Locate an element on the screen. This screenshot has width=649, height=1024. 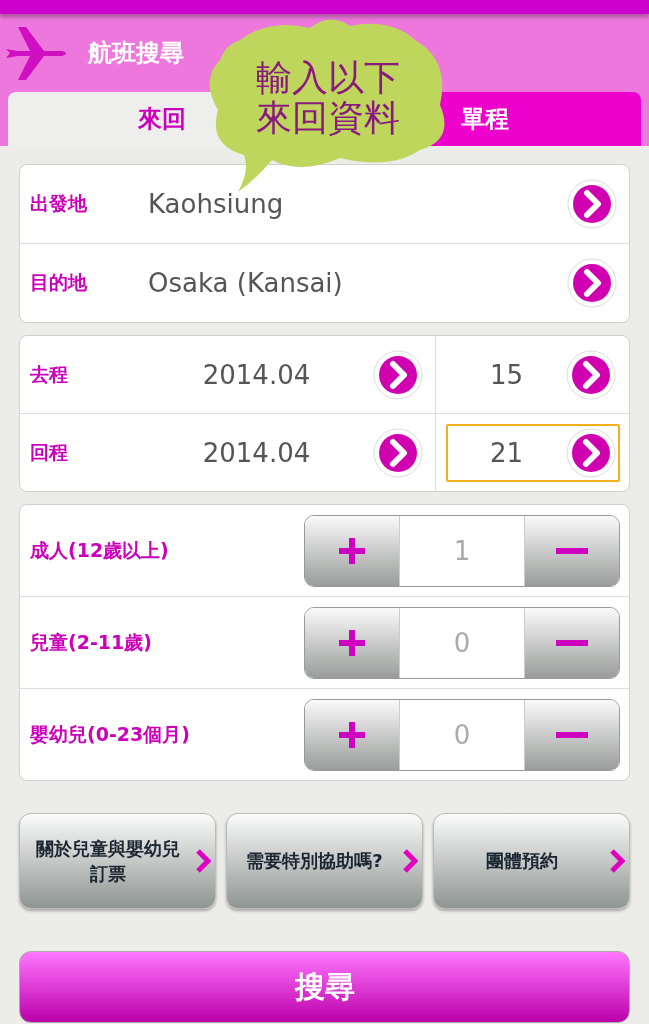
count-value: 1 is located at coordinates (462, 550).